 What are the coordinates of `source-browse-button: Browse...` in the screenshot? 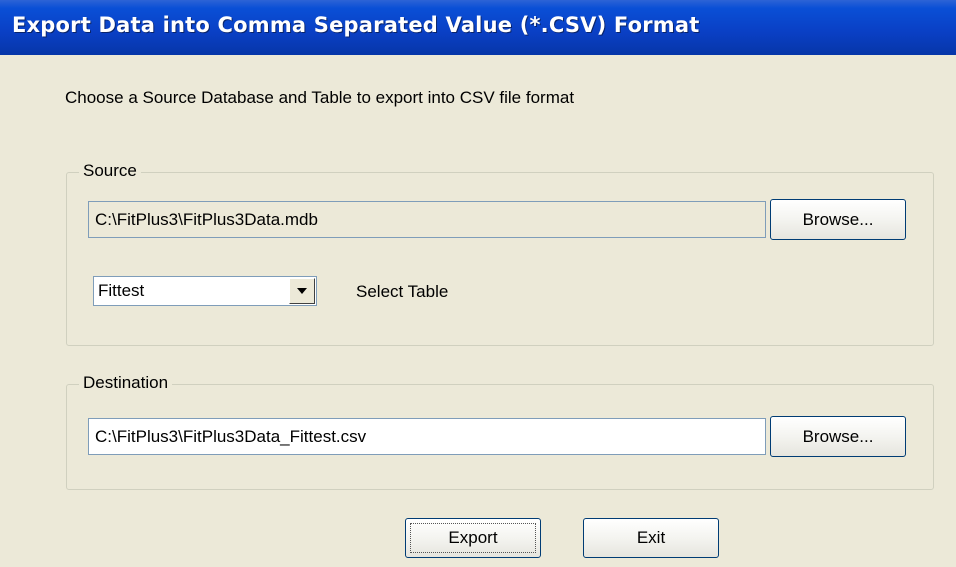 It's located at (838, 219).